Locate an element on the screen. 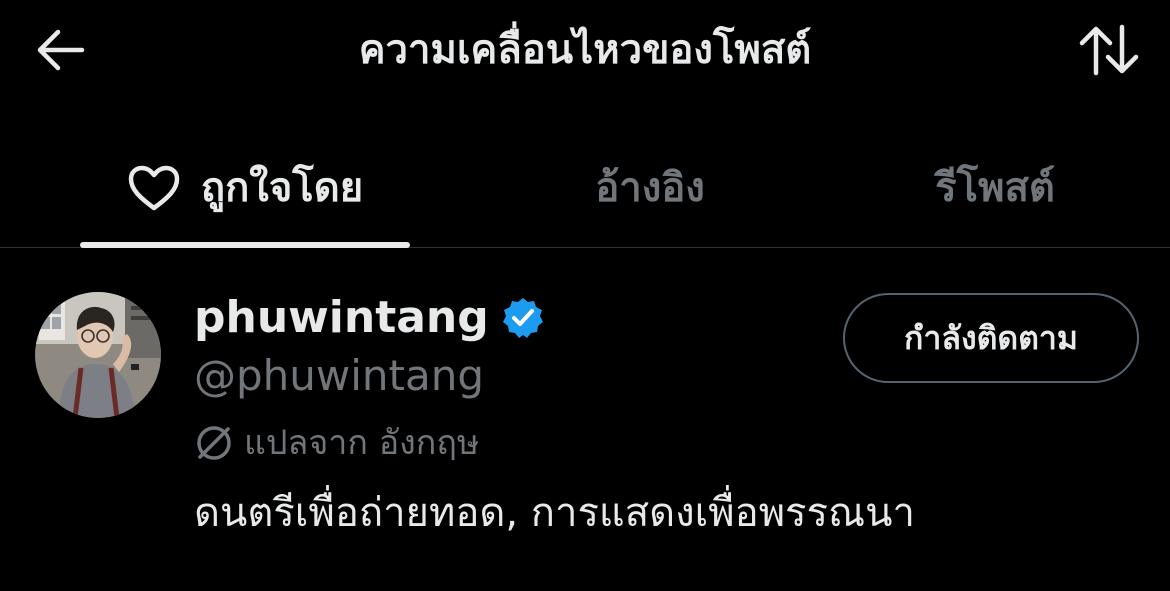 The height and width of the screenshot is (591, 1170). tab-reposts-label: รีโพสต์ is located at coordinates (995, 188).